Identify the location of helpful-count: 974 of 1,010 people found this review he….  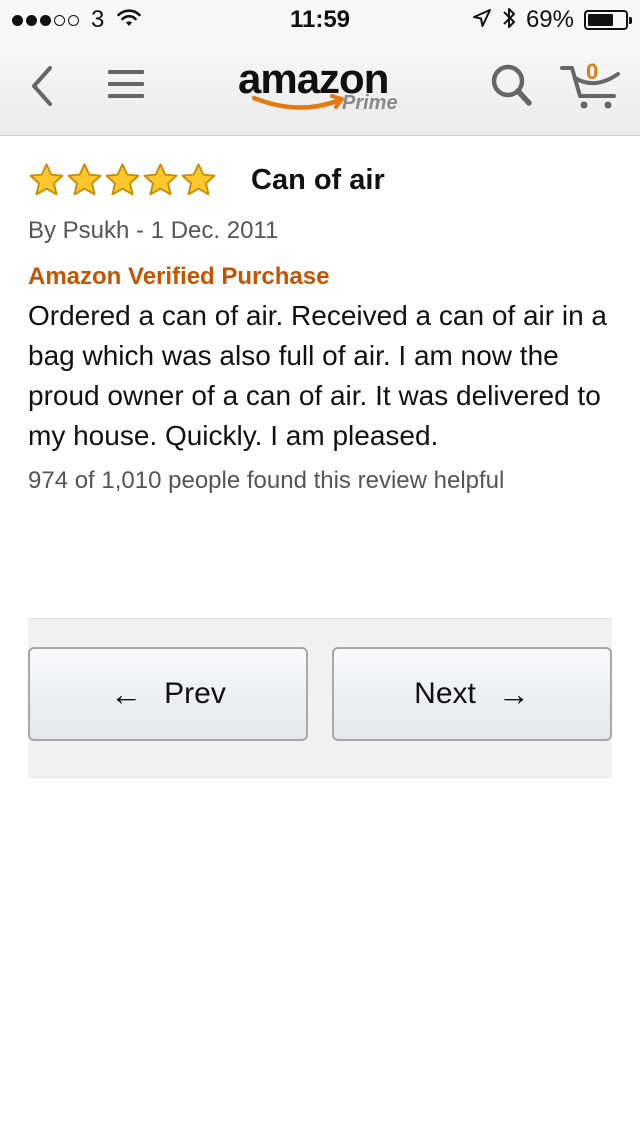
(266, 480).